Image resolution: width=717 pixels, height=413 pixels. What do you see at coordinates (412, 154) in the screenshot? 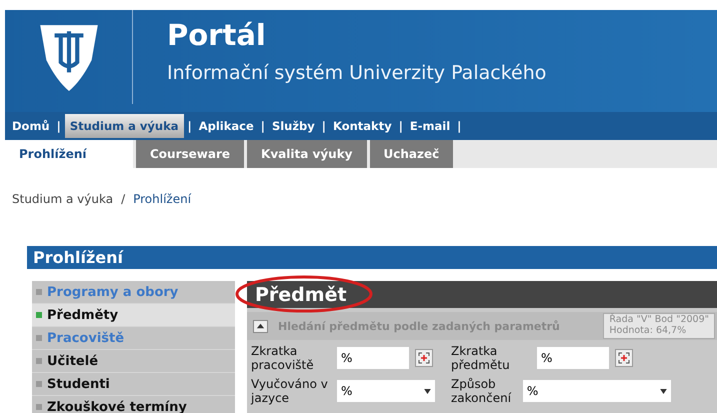
I see `tab: Uchazeč` at bounding box center [412, 154].